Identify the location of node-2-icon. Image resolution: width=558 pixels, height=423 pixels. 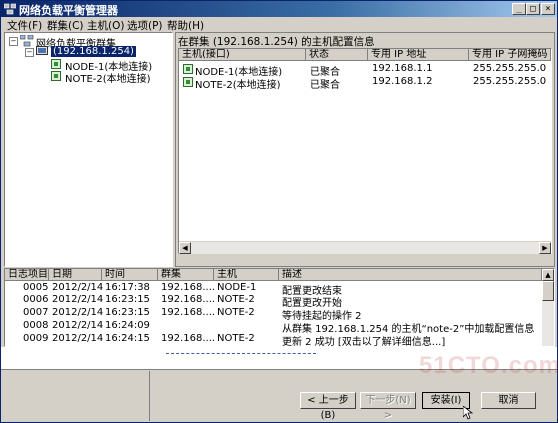
(56, 76).